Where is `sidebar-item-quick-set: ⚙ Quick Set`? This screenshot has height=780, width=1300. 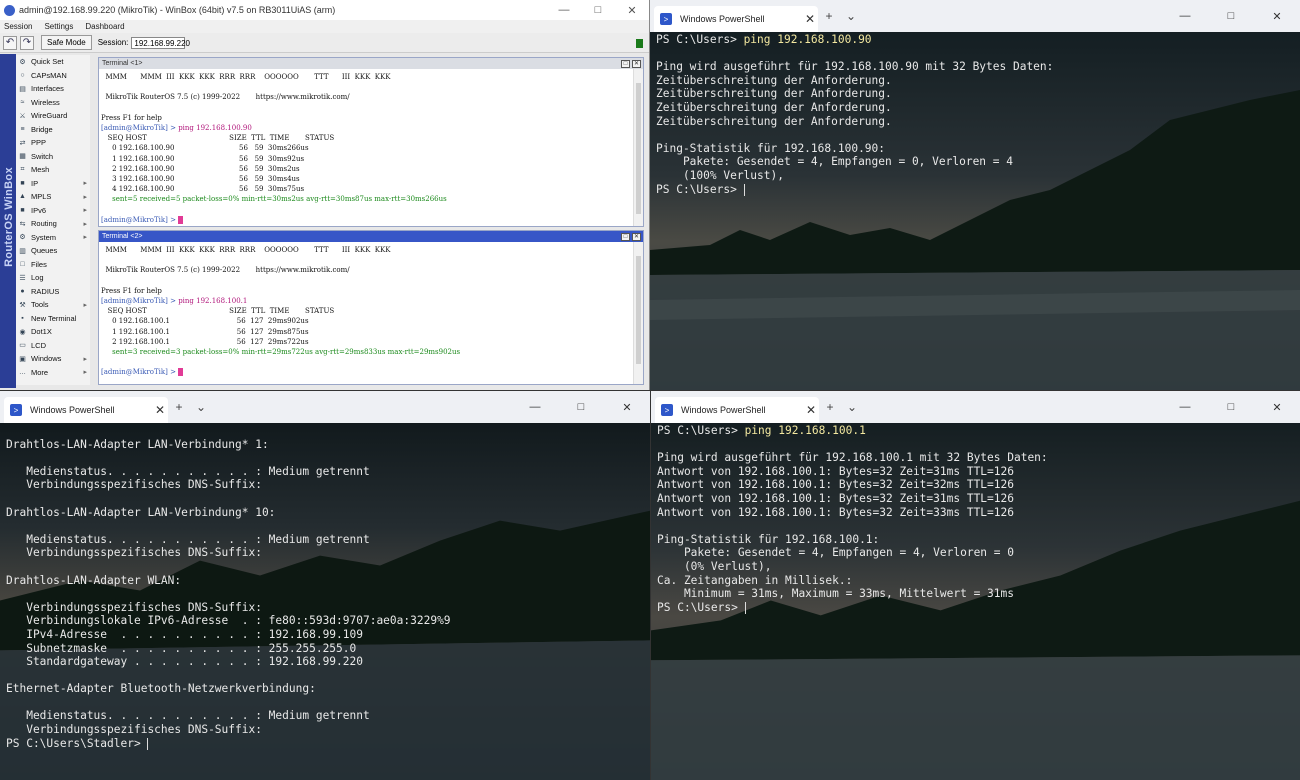 sidebar-item-quick-set: ⚙ Quick Set is located at coordinates (53, 62).